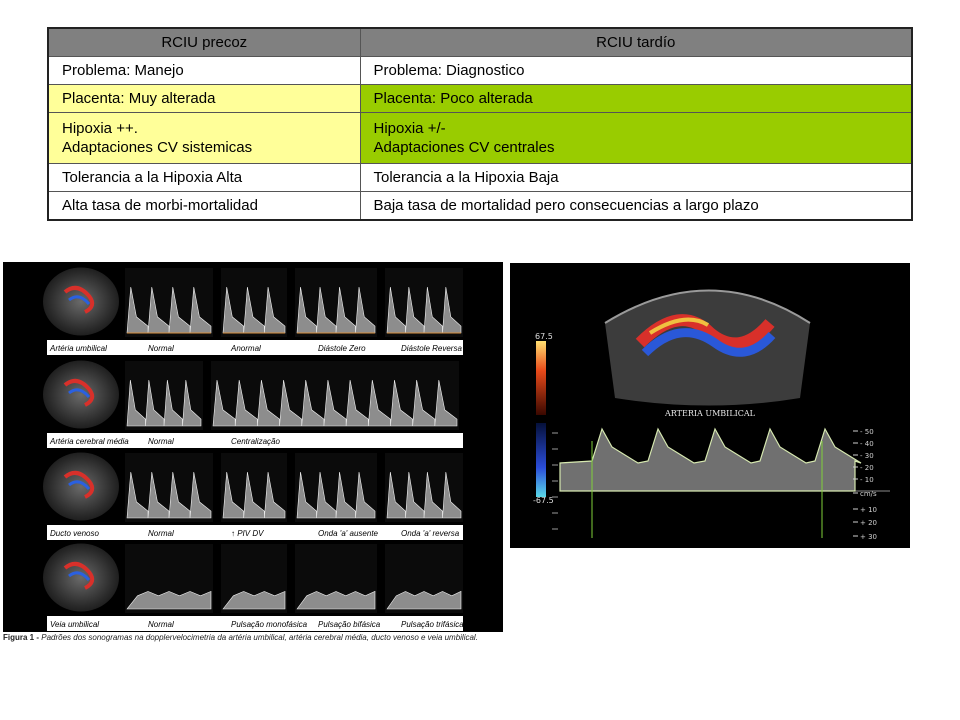 This screenshot has width=960, height=720. What do you see at coordinates (21, 637) in the screenshot?
I see `figure-caption-label: Figura 1 -` at bounding box center [21, 637].